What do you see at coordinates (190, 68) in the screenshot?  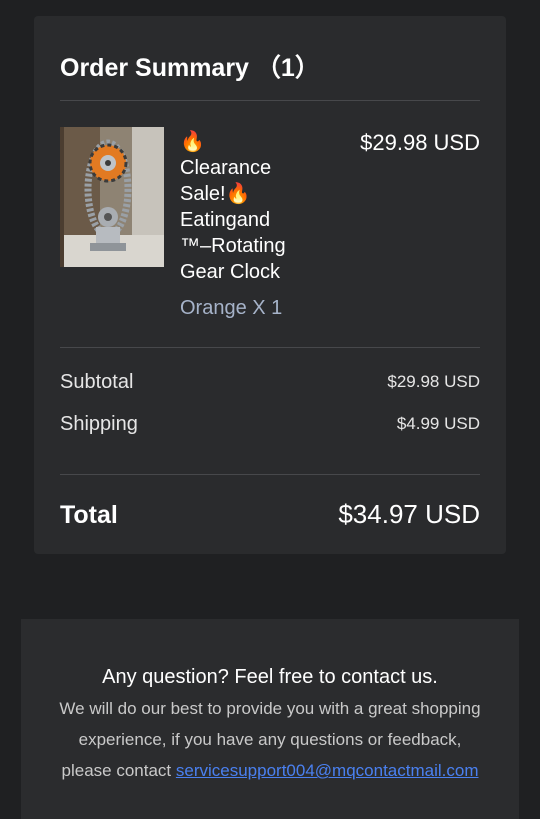 I see `order-summary-title: Order Summary （1）` at bounding box center [190, 68].